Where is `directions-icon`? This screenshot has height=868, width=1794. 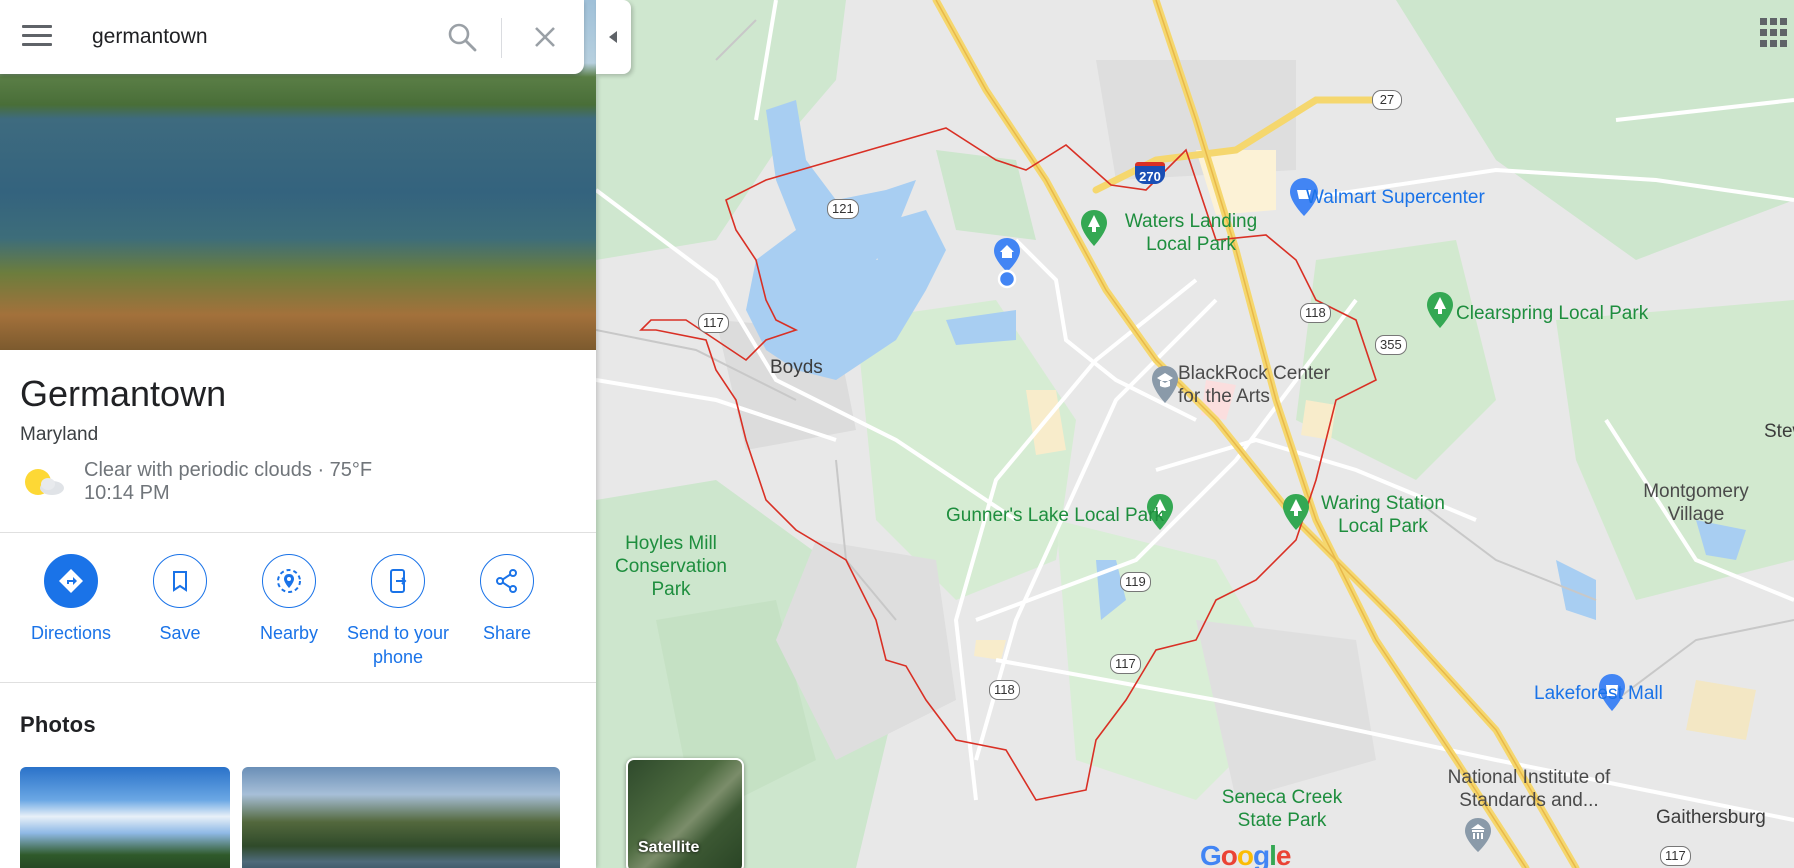 directions-icon is located at coordinates (71, 581).